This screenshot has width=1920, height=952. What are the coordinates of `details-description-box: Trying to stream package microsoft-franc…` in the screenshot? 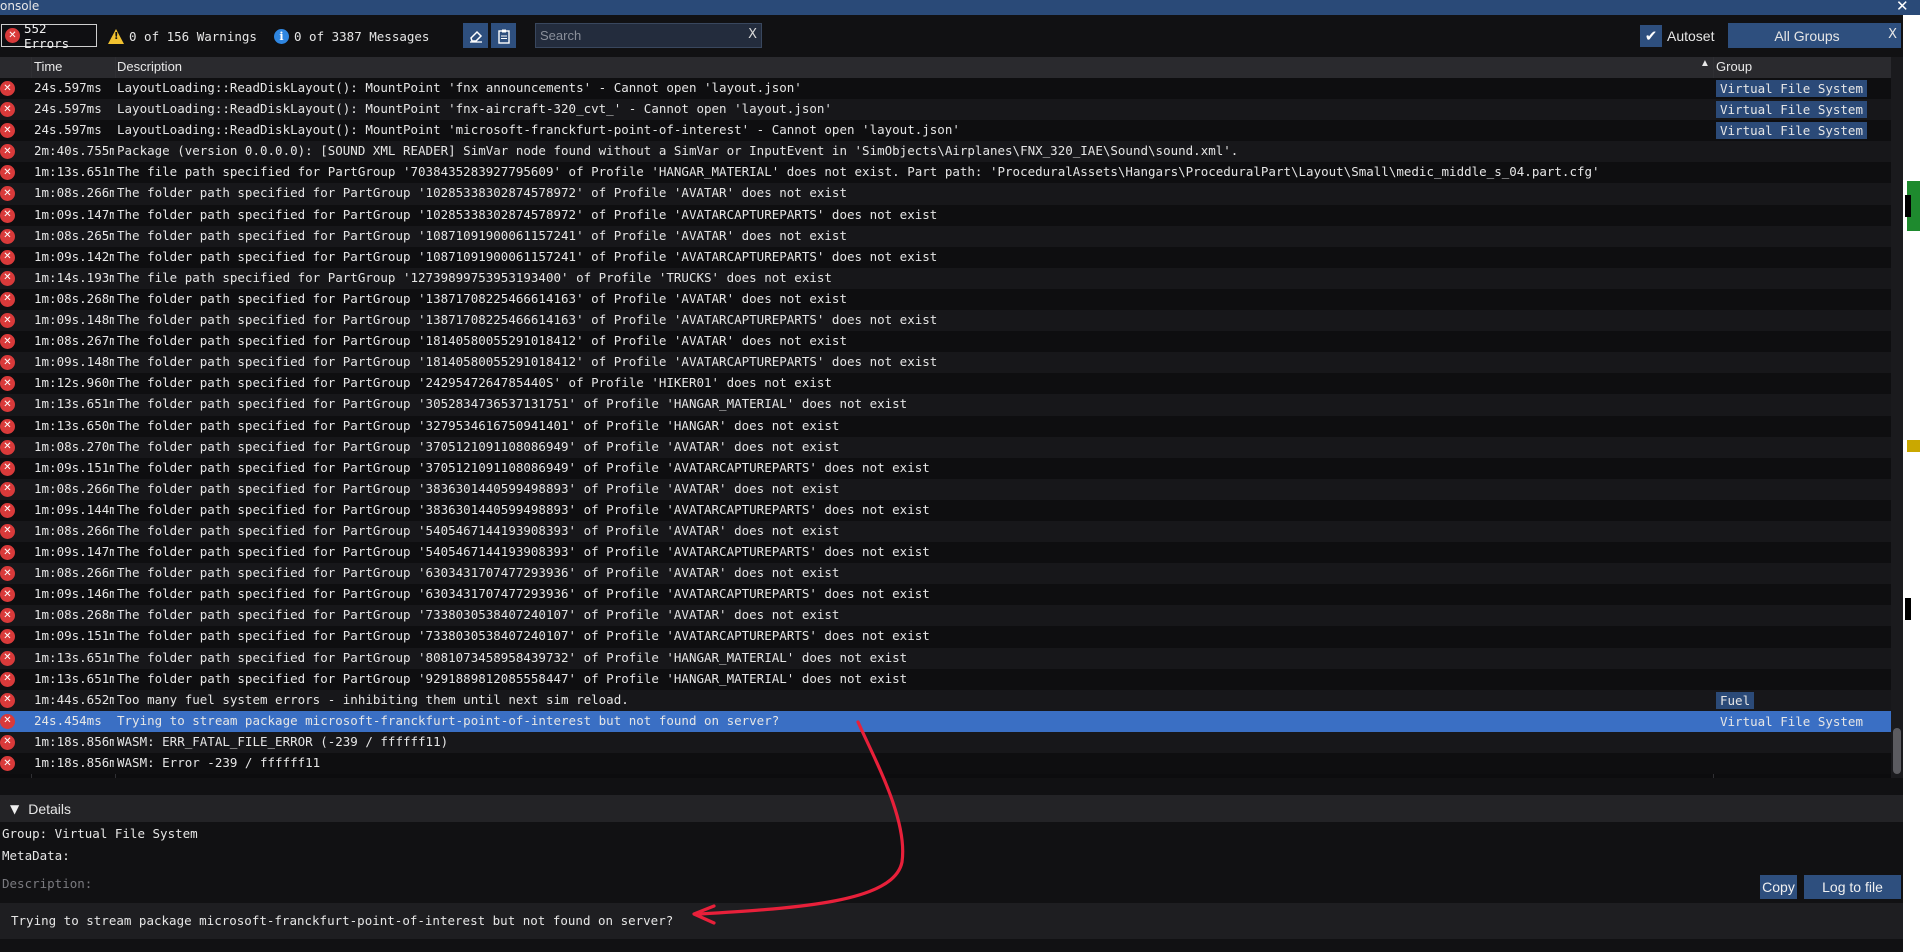 It's located at (951, 921).